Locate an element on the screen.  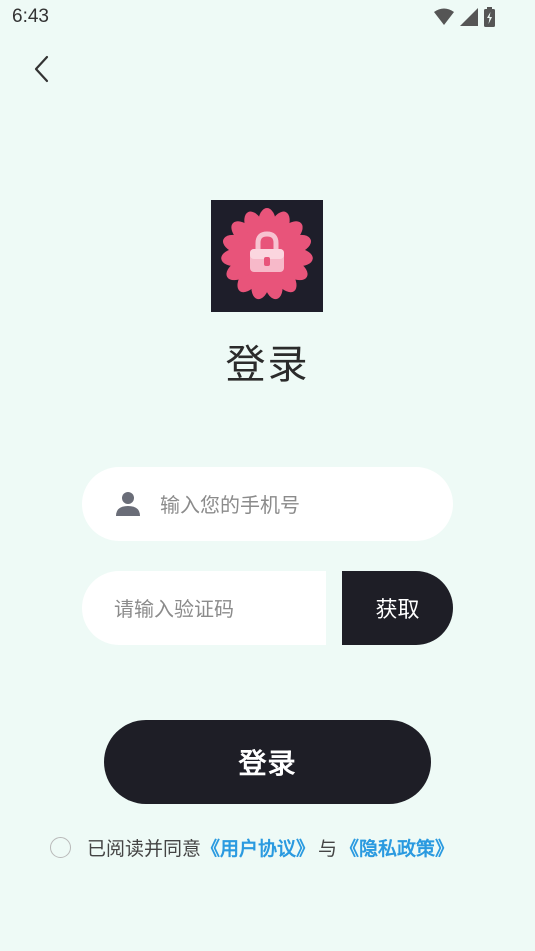
signal-icon is located at coordinates (469, 17).